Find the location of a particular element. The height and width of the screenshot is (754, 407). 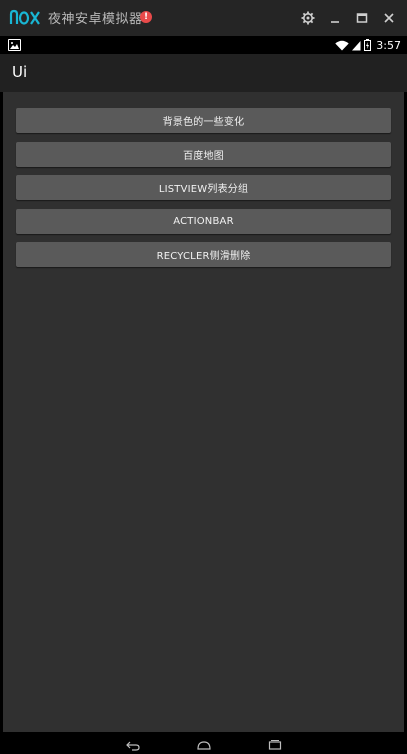

battery-icon is located at coordinates (368, 45).